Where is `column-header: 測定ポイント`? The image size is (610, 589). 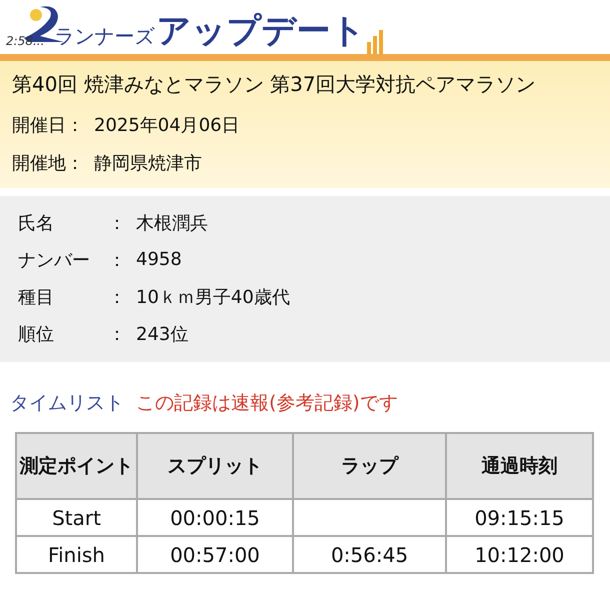 column-header: 測定ポイント is located at coordinates (76, 466).